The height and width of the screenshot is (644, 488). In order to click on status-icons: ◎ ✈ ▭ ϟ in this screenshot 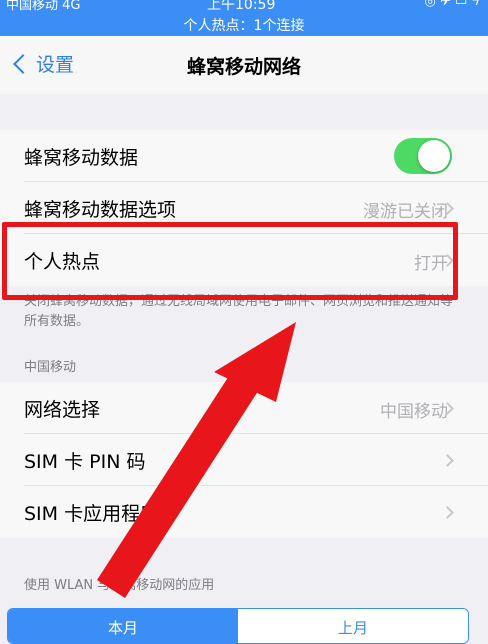, I will do `click(452, 4)`.